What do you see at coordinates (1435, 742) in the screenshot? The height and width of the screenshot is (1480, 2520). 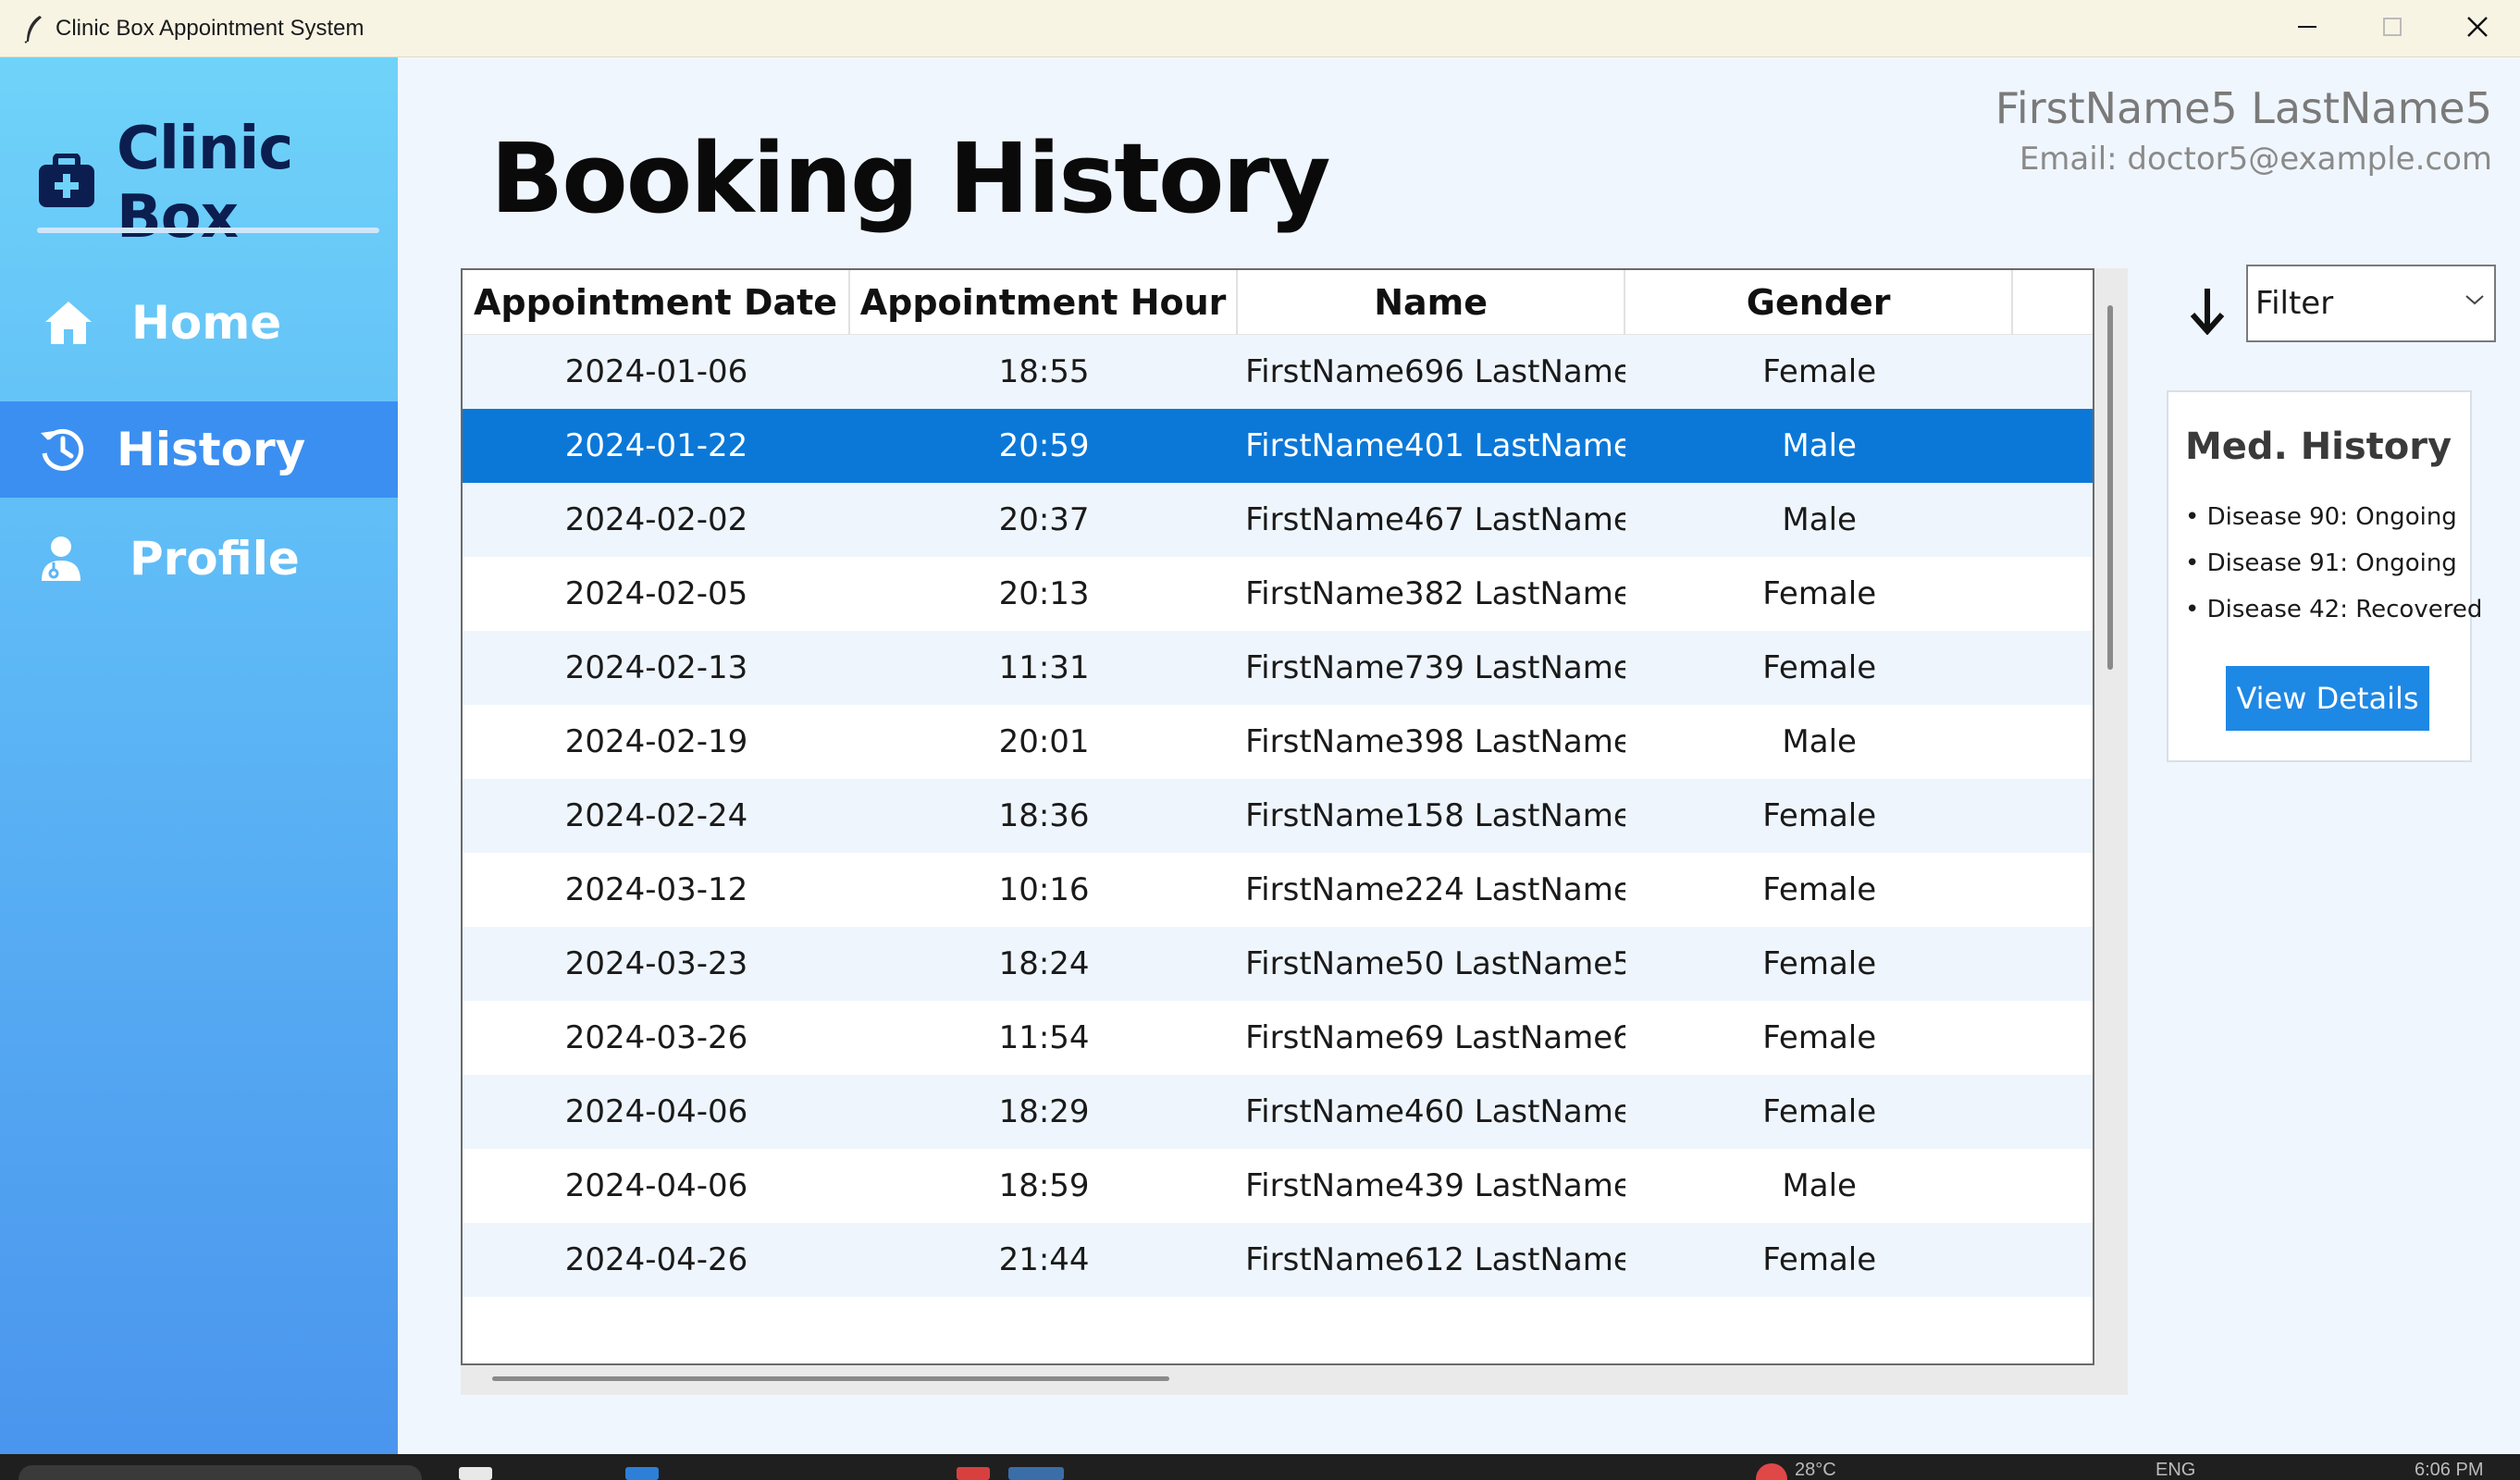 I see `cell-name: FirstName398 LastName3` at bounding box center [1435, 742].